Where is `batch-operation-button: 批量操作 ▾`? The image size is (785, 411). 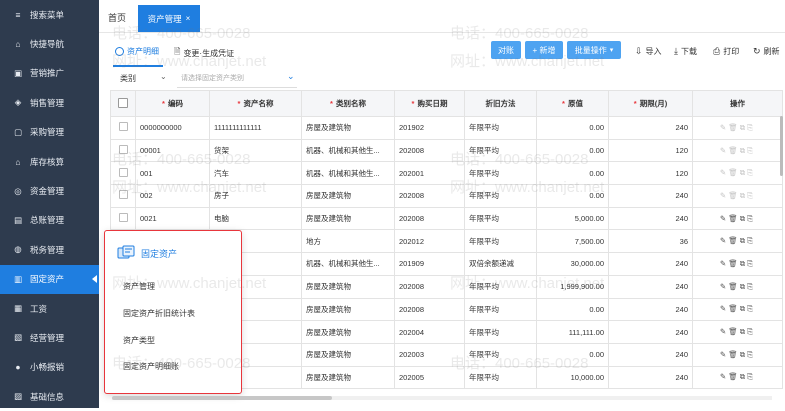
batch-operation-button: 批量操作 ▾ is located at coordinates (594, 50).